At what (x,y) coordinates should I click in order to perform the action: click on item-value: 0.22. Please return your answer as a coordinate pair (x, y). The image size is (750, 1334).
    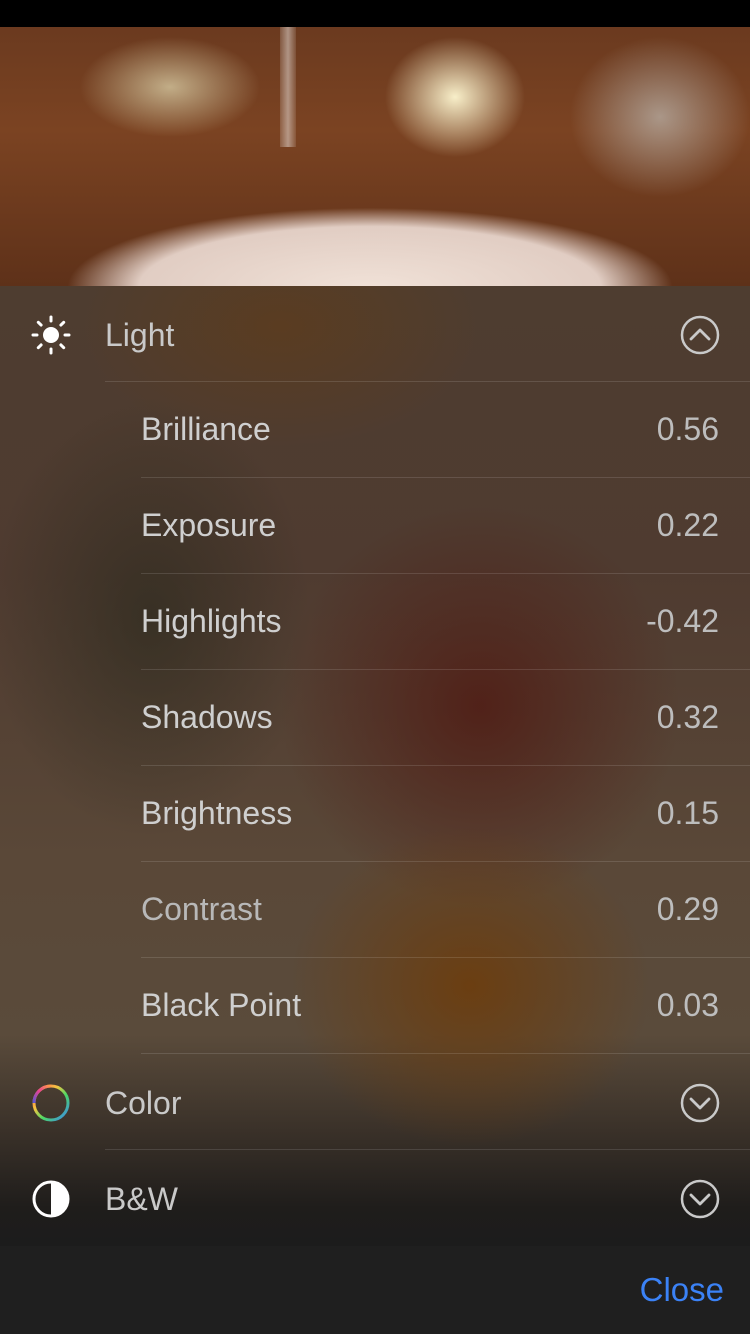
    Looking at the image, I should click on (687, 525).